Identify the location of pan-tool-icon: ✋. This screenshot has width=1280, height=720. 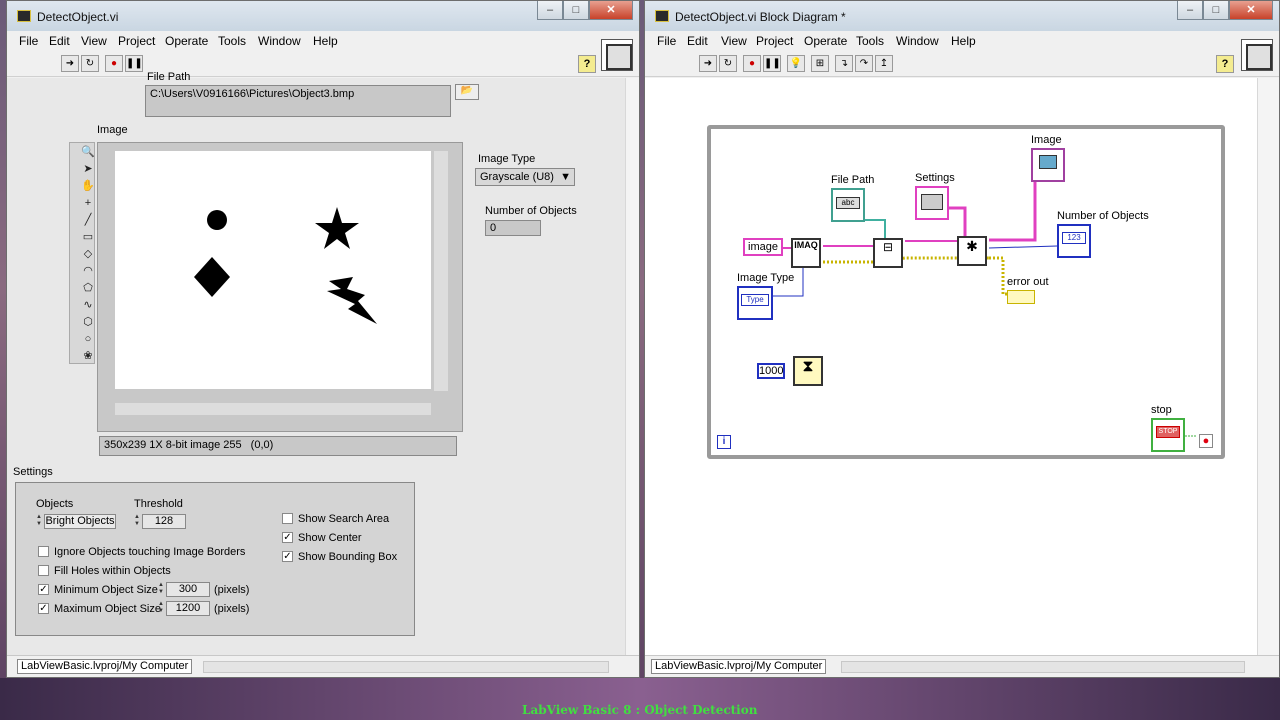
(88, 186).